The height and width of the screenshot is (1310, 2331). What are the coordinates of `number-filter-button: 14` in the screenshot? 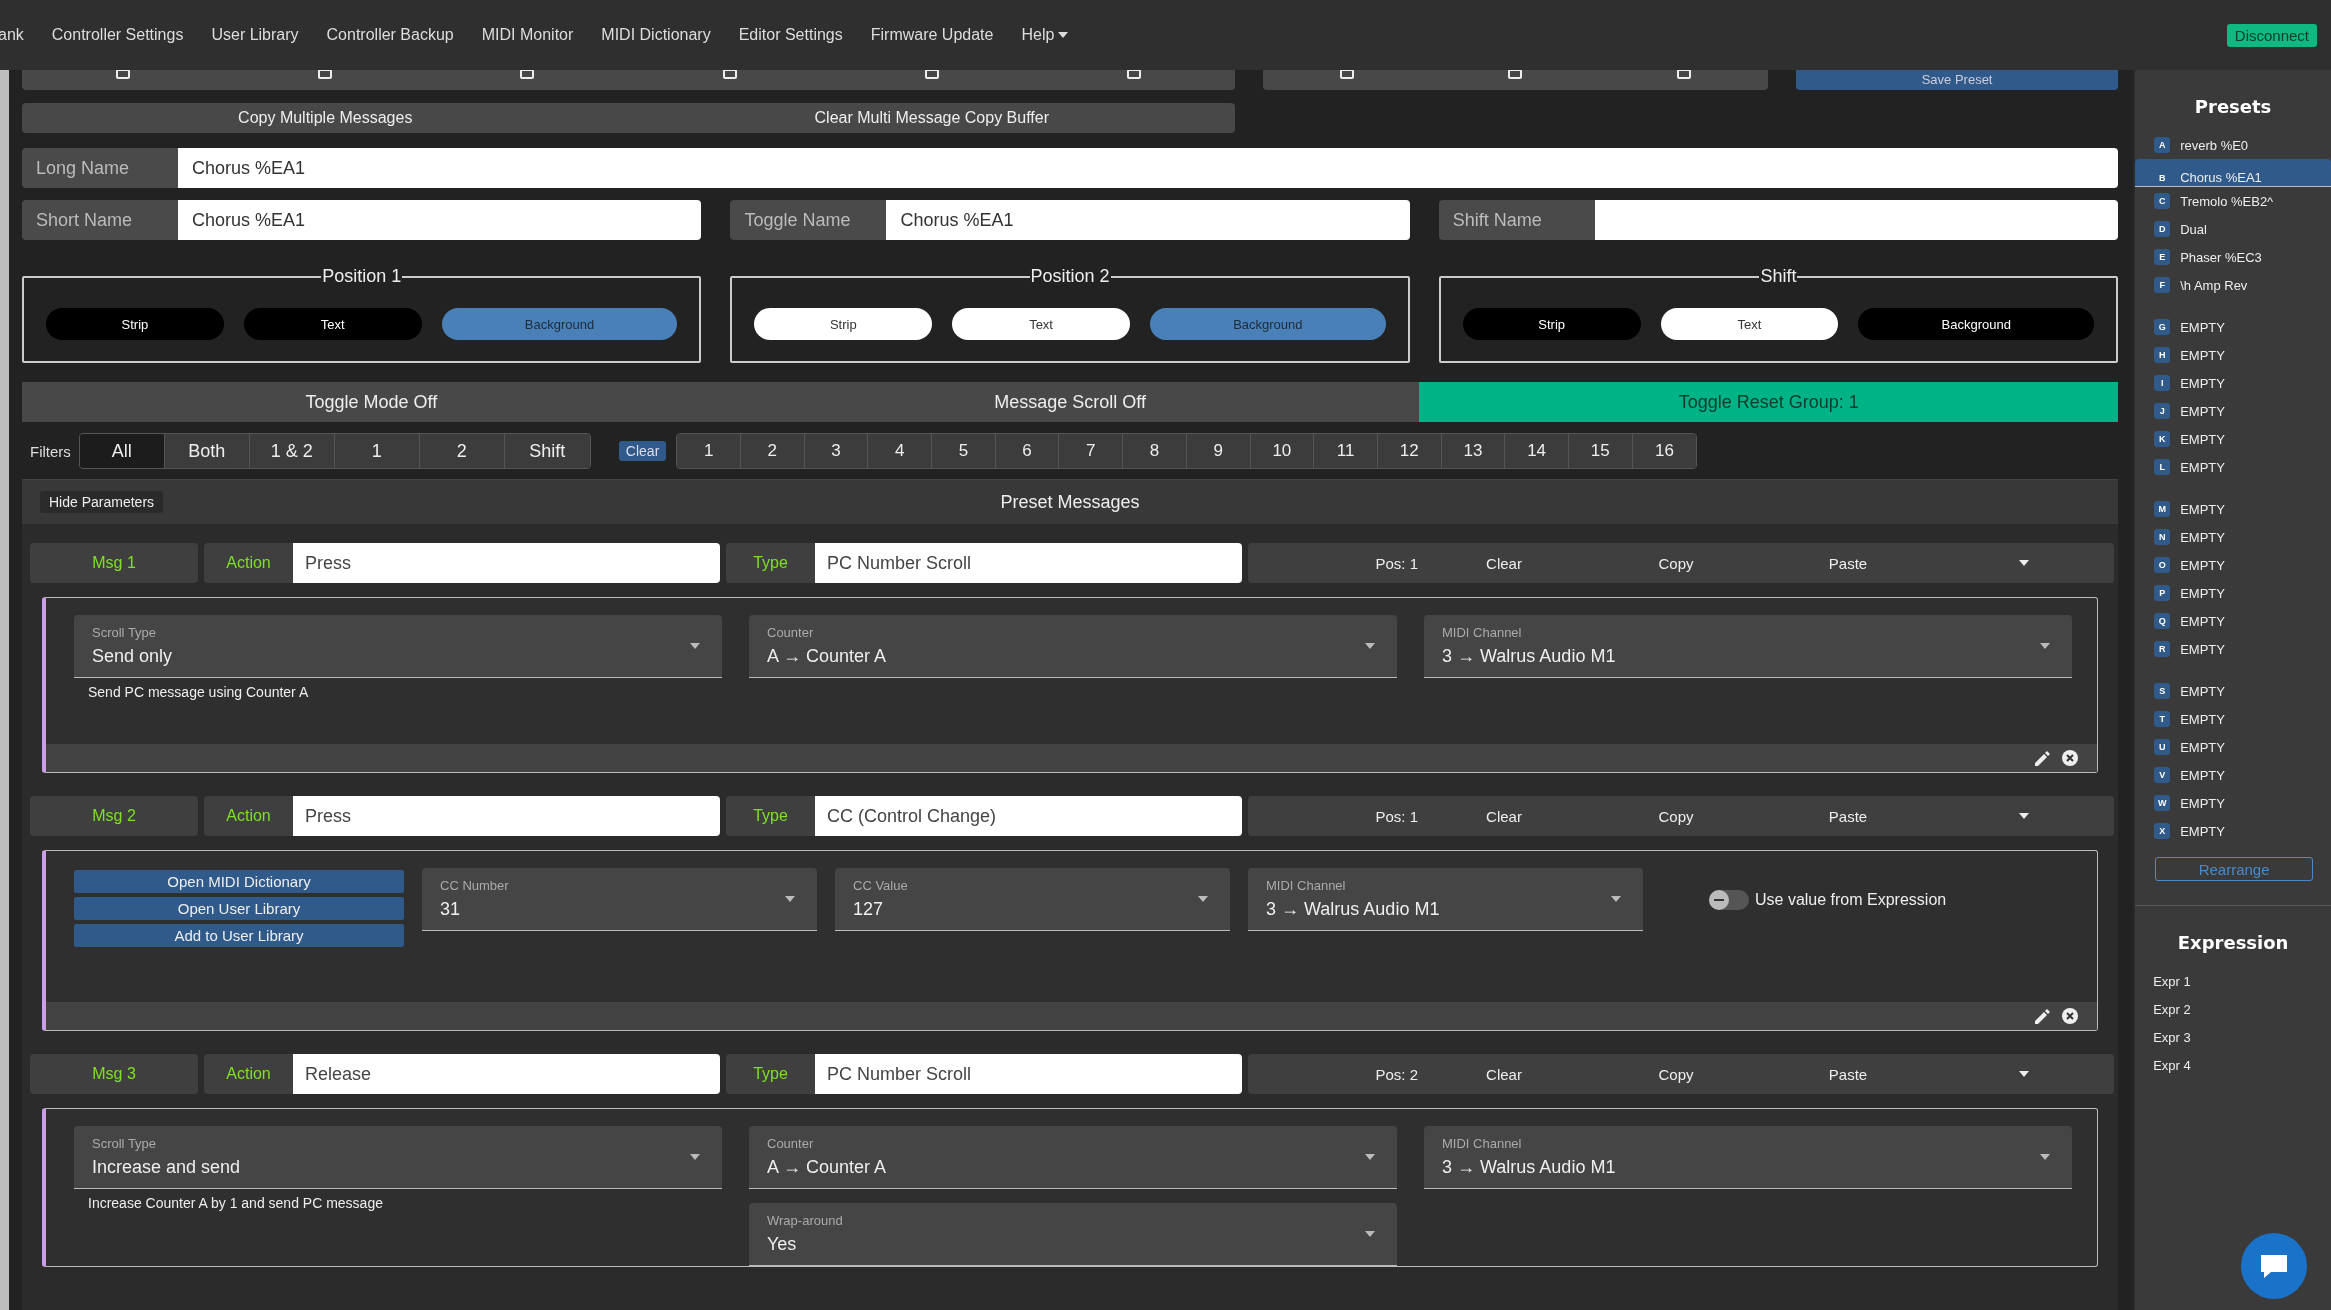 It's located at (1537, 451).